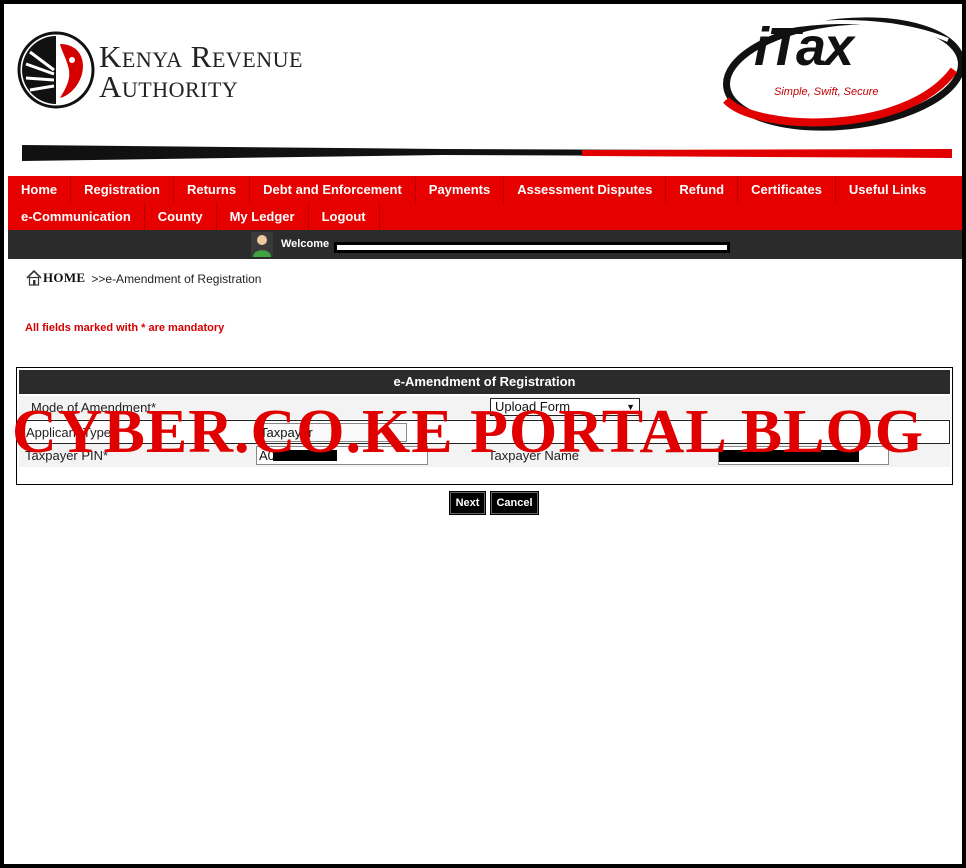  Describe the element at coordinates (484, 382) in the screenshot. I see `form-title: e-Amendment of Registration` at that location.